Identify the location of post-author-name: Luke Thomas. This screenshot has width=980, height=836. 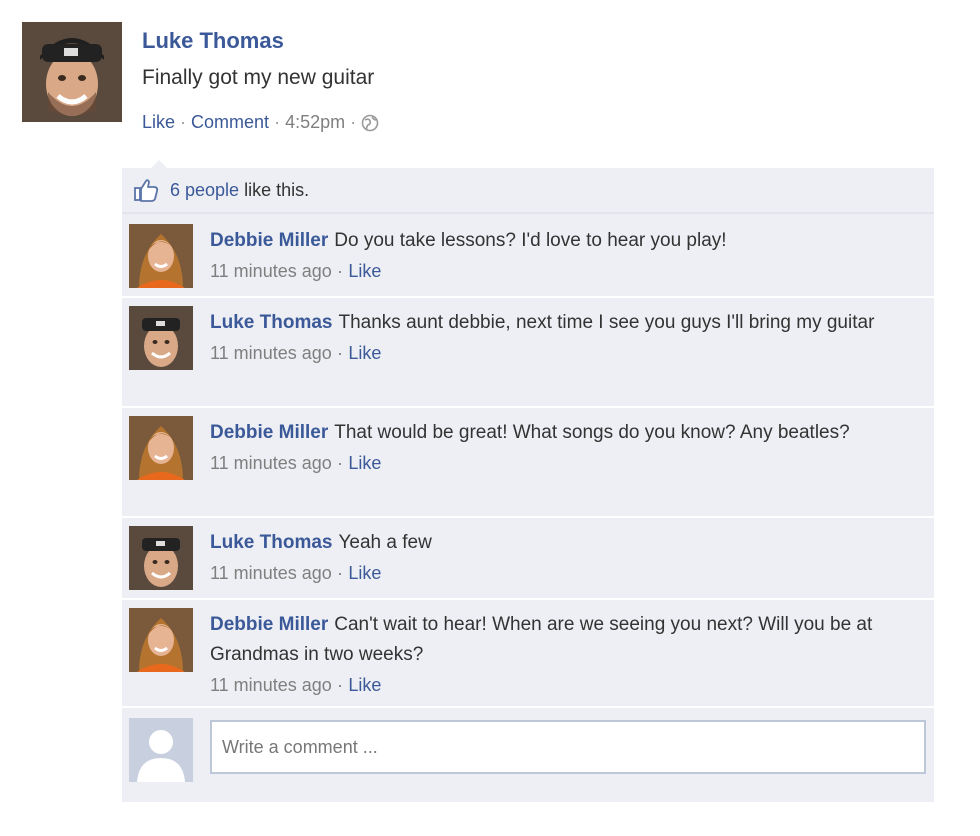
(213, 41).